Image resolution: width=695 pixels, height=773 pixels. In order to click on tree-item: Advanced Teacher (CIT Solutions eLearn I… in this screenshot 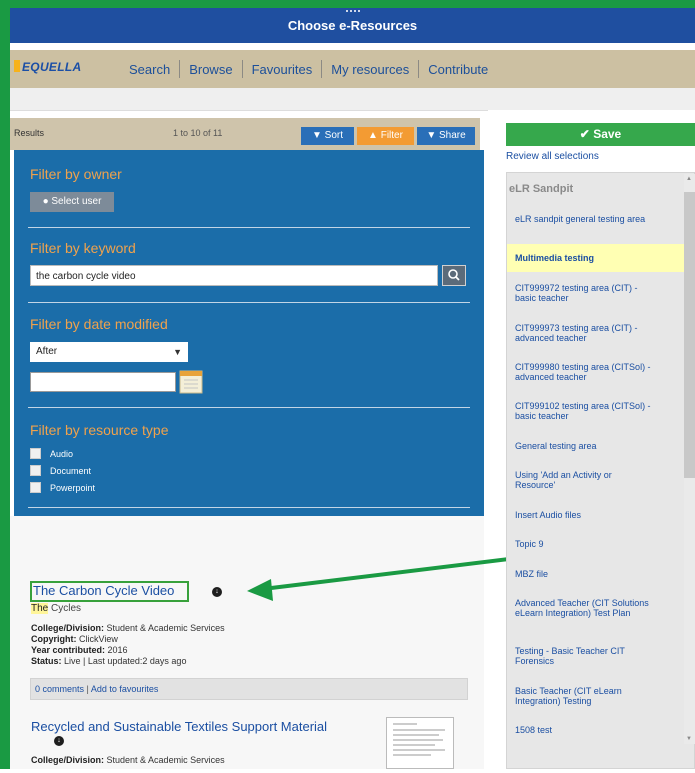, I will do `click(584, 608)`.